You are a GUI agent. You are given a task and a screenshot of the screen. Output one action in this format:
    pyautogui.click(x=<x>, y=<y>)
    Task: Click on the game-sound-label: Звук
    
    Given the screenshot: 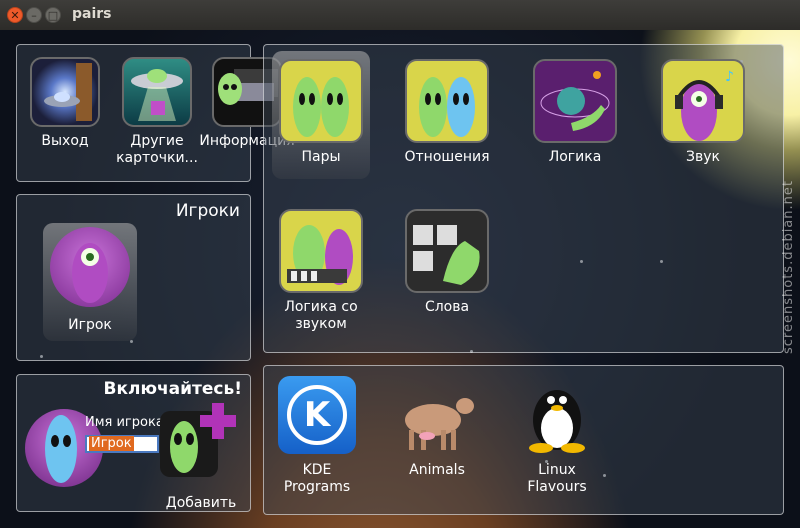 What is the action you would take?
    pyautogui.click(x=703, y=157)
    